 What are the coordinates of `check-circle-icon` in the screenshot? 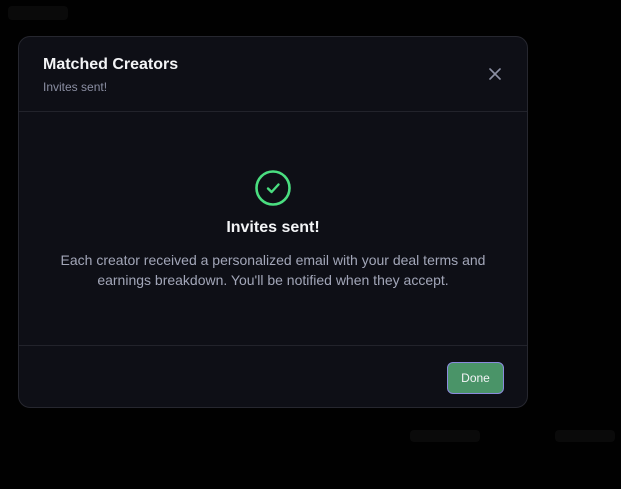 It's located at (273, 188).